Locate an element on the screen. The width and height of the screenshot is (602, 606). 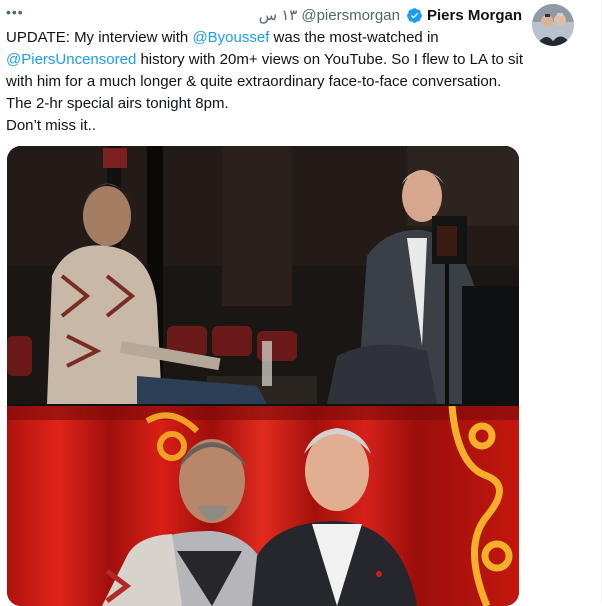
tweet-text-segment: UPDATE: My interview with is located at coordinates (99, 37).